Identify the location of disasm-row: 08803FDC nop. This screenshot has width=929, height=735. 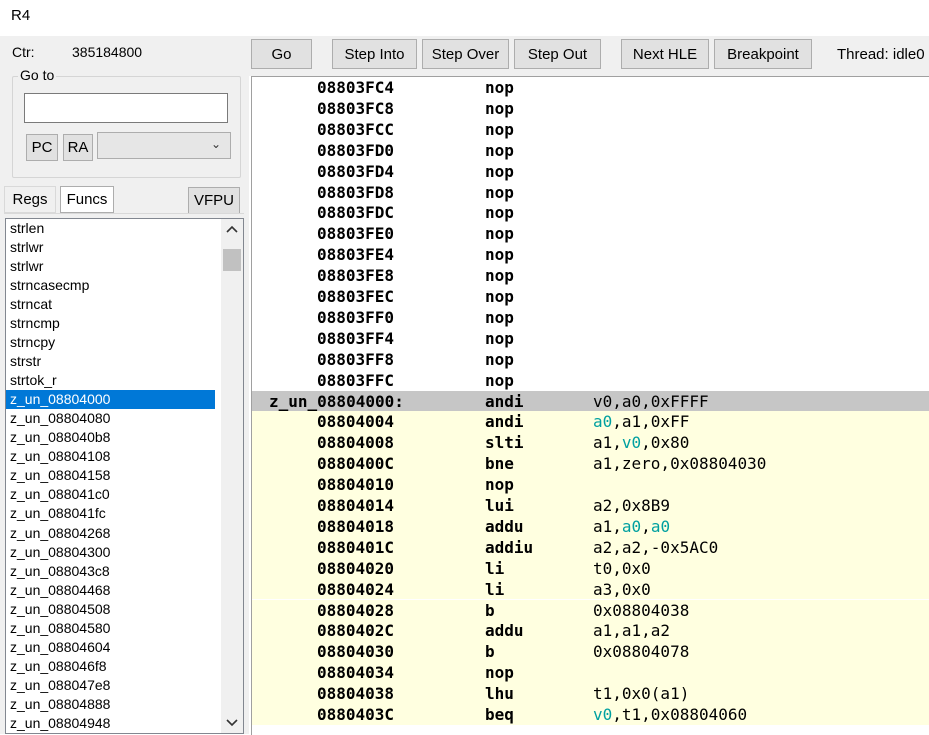
(590, 212).